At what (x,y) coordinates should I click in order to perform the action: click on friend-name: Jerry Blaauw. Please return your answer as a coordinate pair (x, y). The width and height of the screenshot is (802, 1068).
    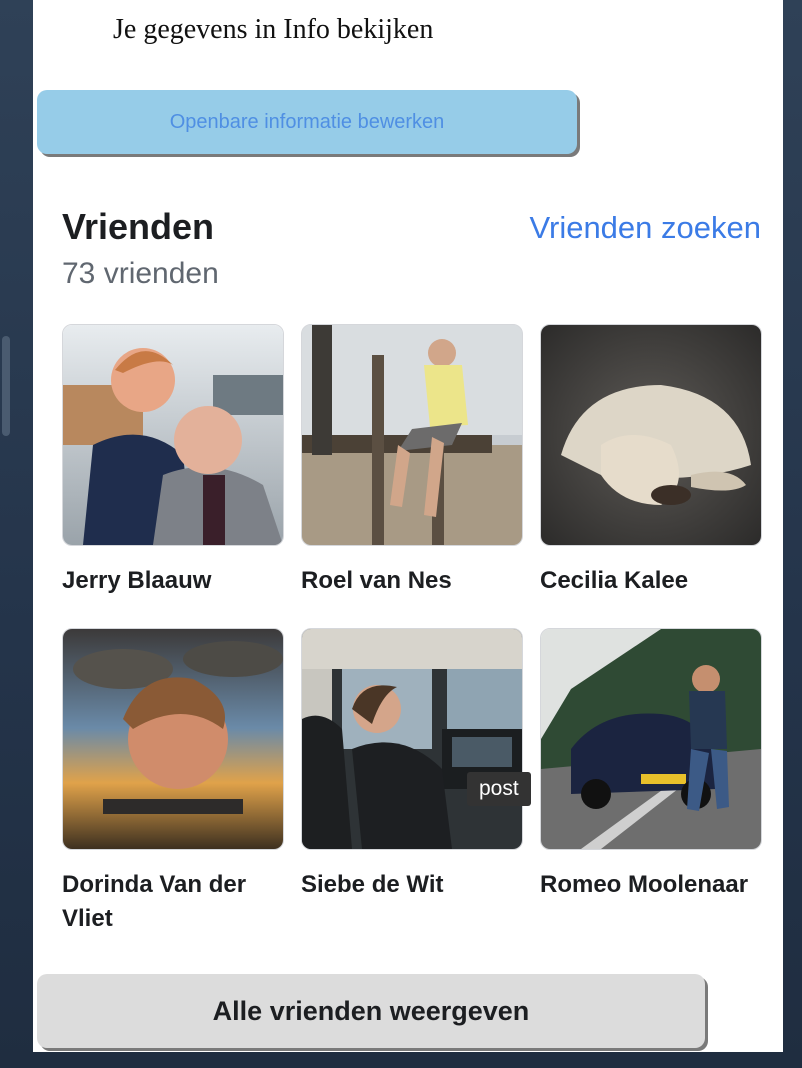
    Looking at the image, I should click on (173, 581).